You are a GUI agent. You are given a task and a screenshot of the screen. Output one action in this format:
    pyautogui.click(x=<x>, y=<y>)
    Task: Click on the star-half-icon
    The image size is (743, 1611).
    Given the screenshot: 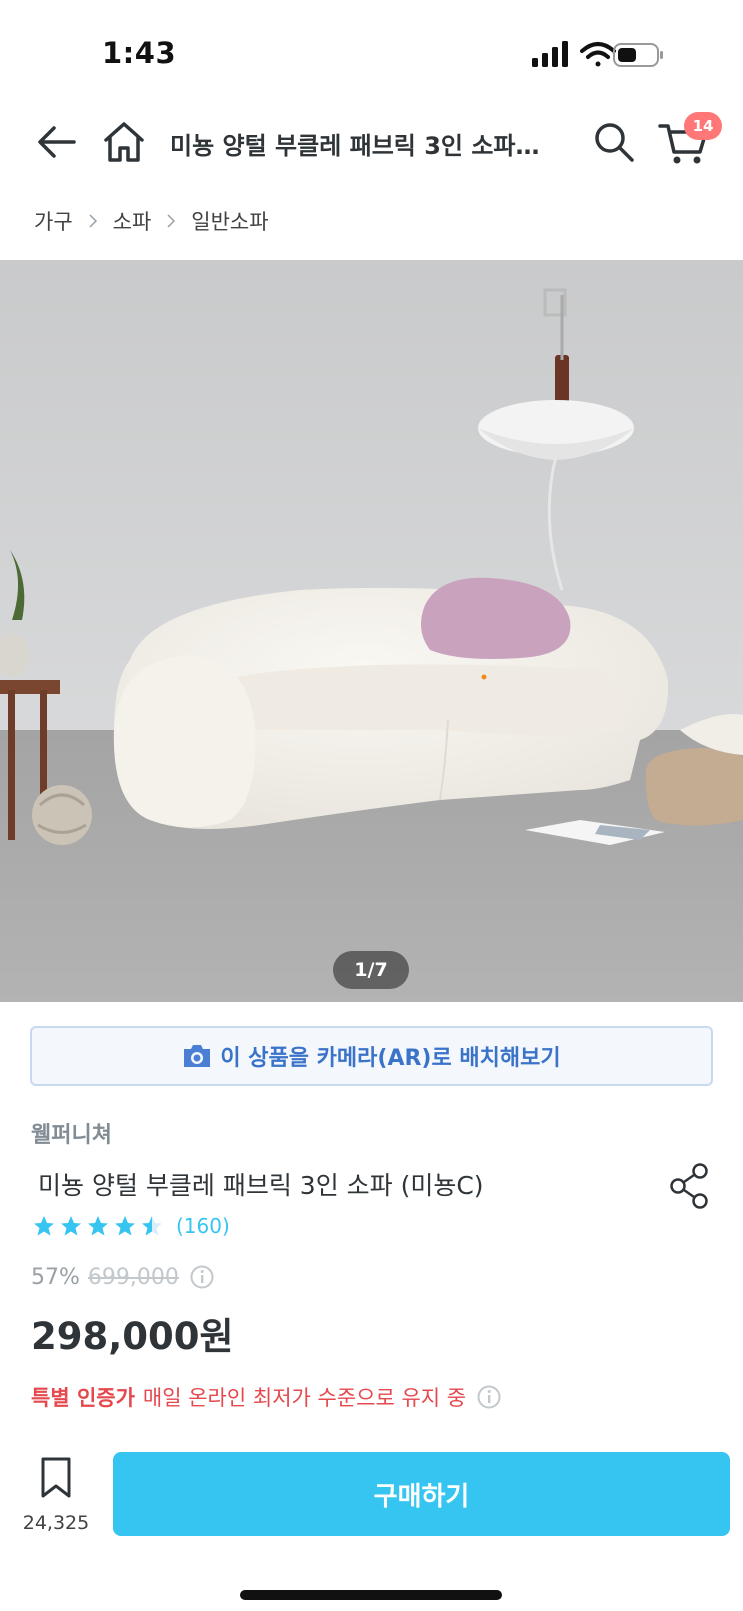 What is the action you would take?
    pyautogui.click(x=152, y=1226)
    